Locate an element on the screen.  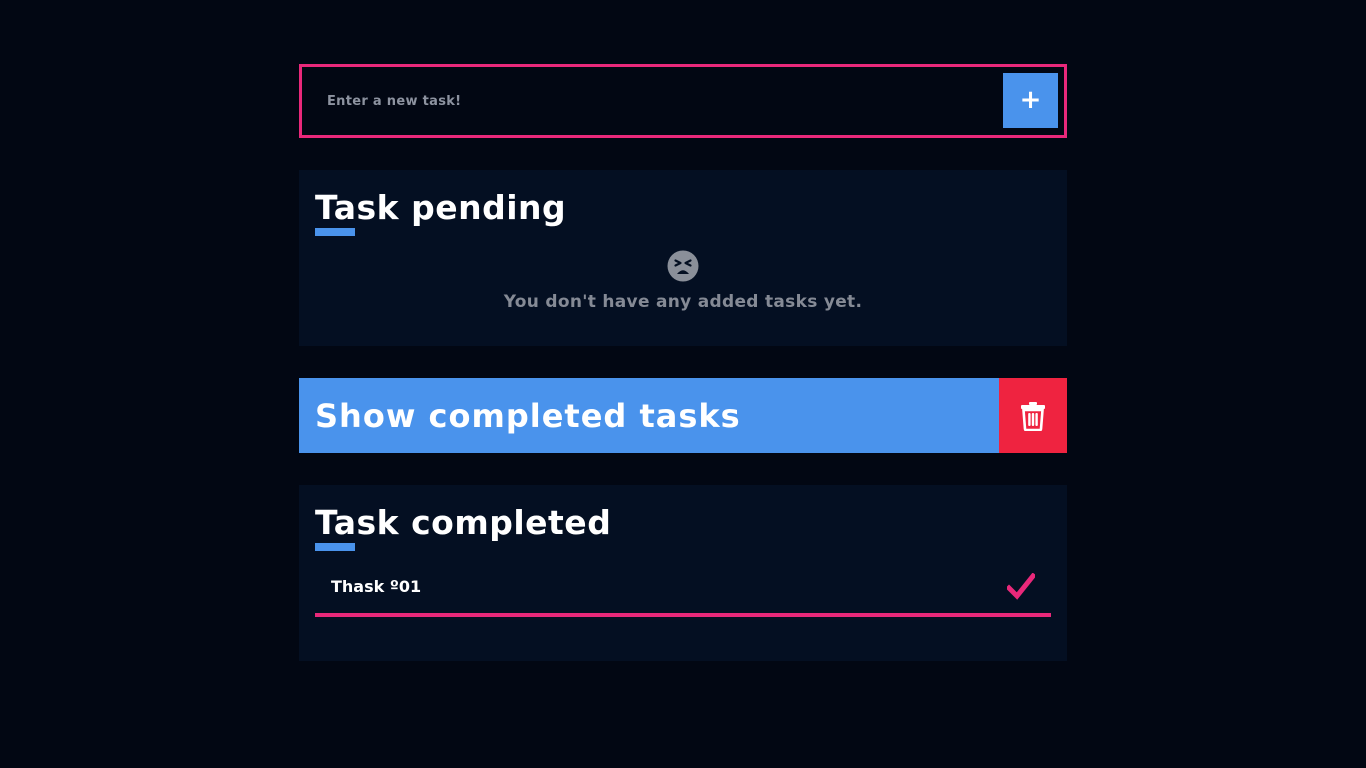
show-completed-tasks-button: Show completed tasks is located at coordinates (649, 415).